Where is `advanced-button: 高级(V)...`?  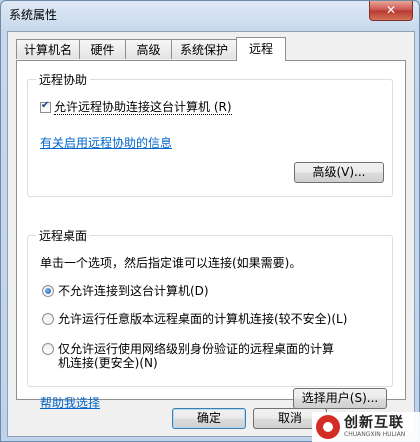 advanced-button: 高级(V)... is located at coordinates (339, 172).